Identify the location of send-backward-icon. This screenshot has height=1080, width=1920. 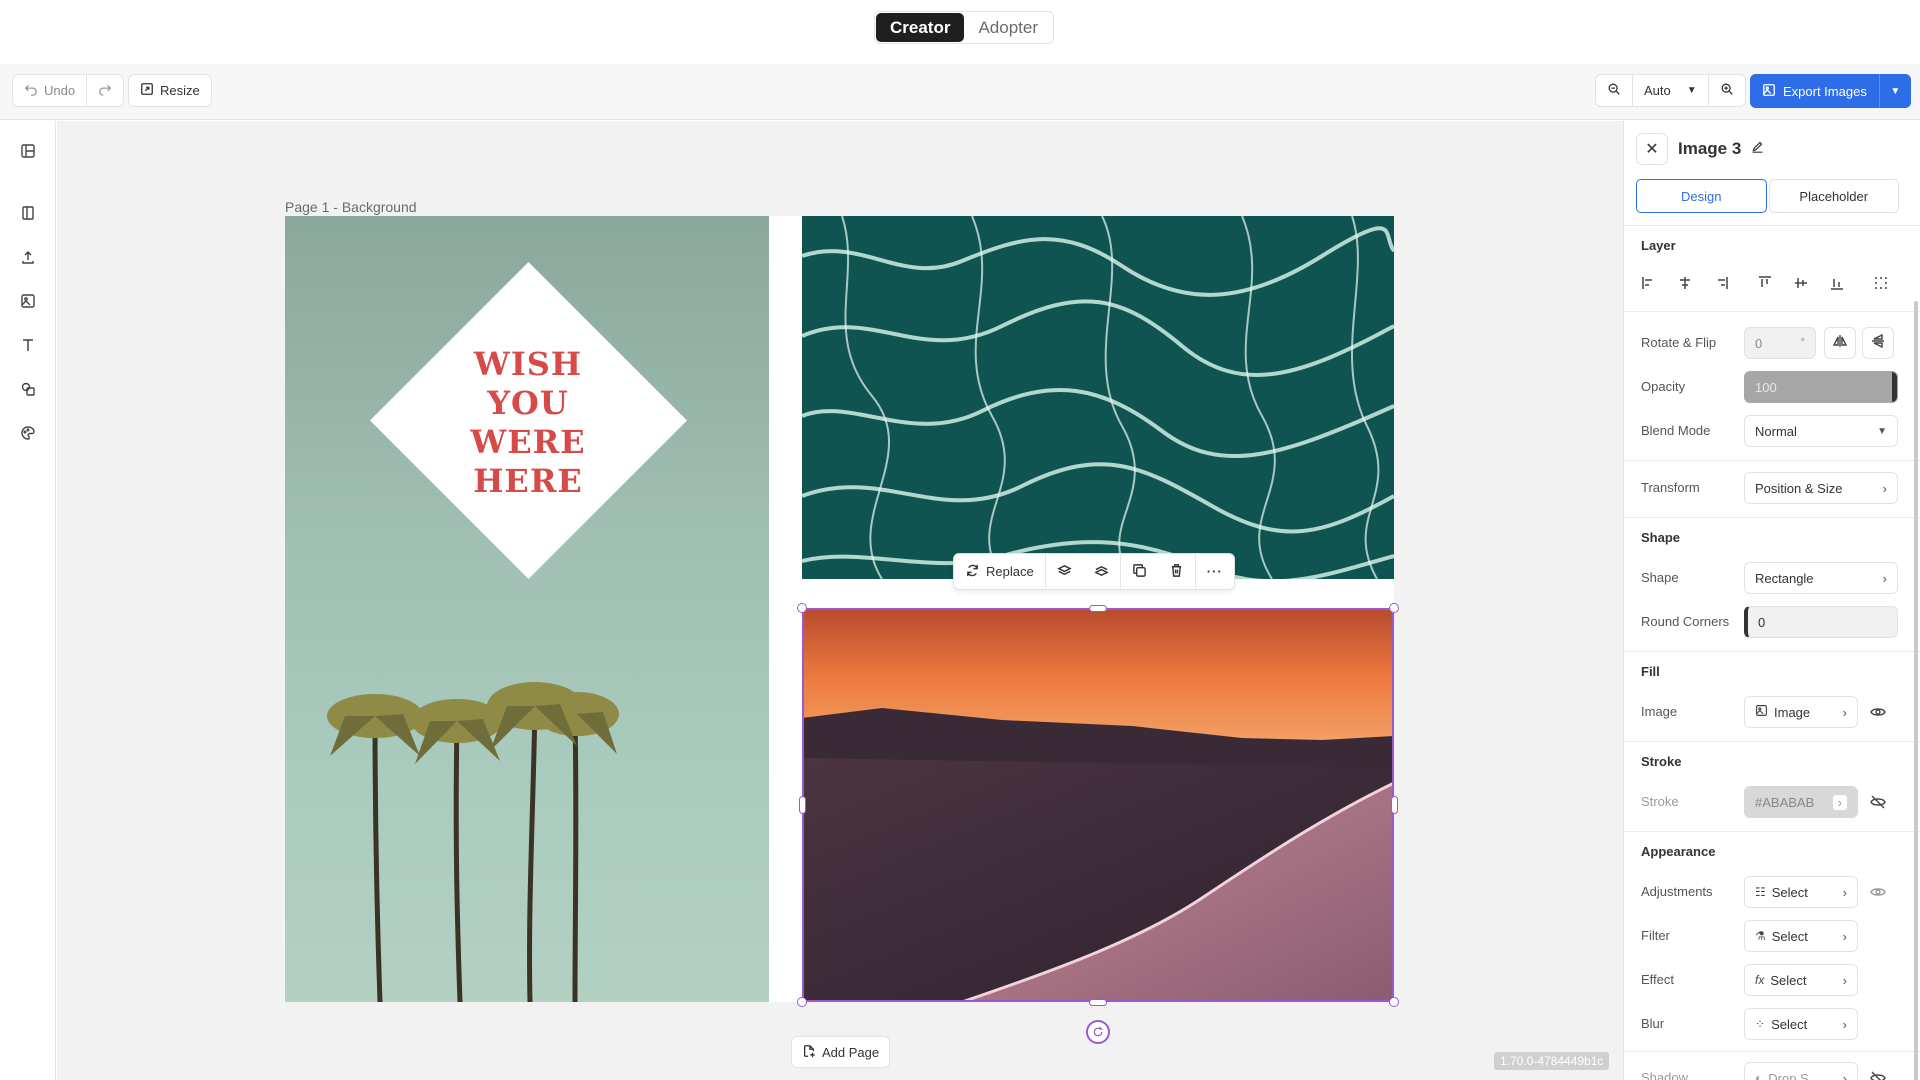
(1101, 572).